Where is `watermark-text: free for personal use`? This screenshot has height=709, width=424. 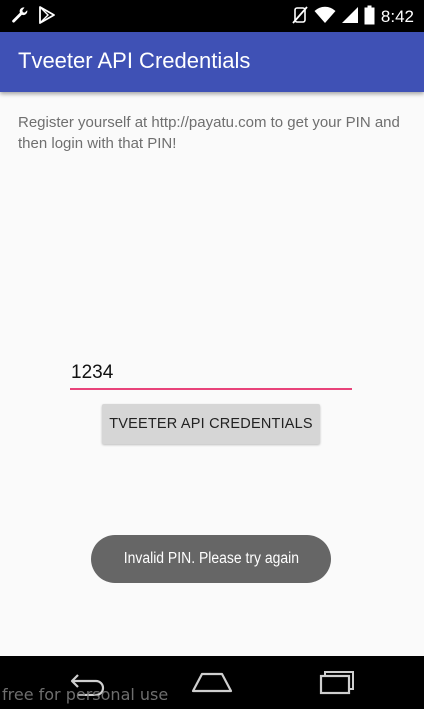
watermark-text: free for personal use is located at coordinates (85, 694).